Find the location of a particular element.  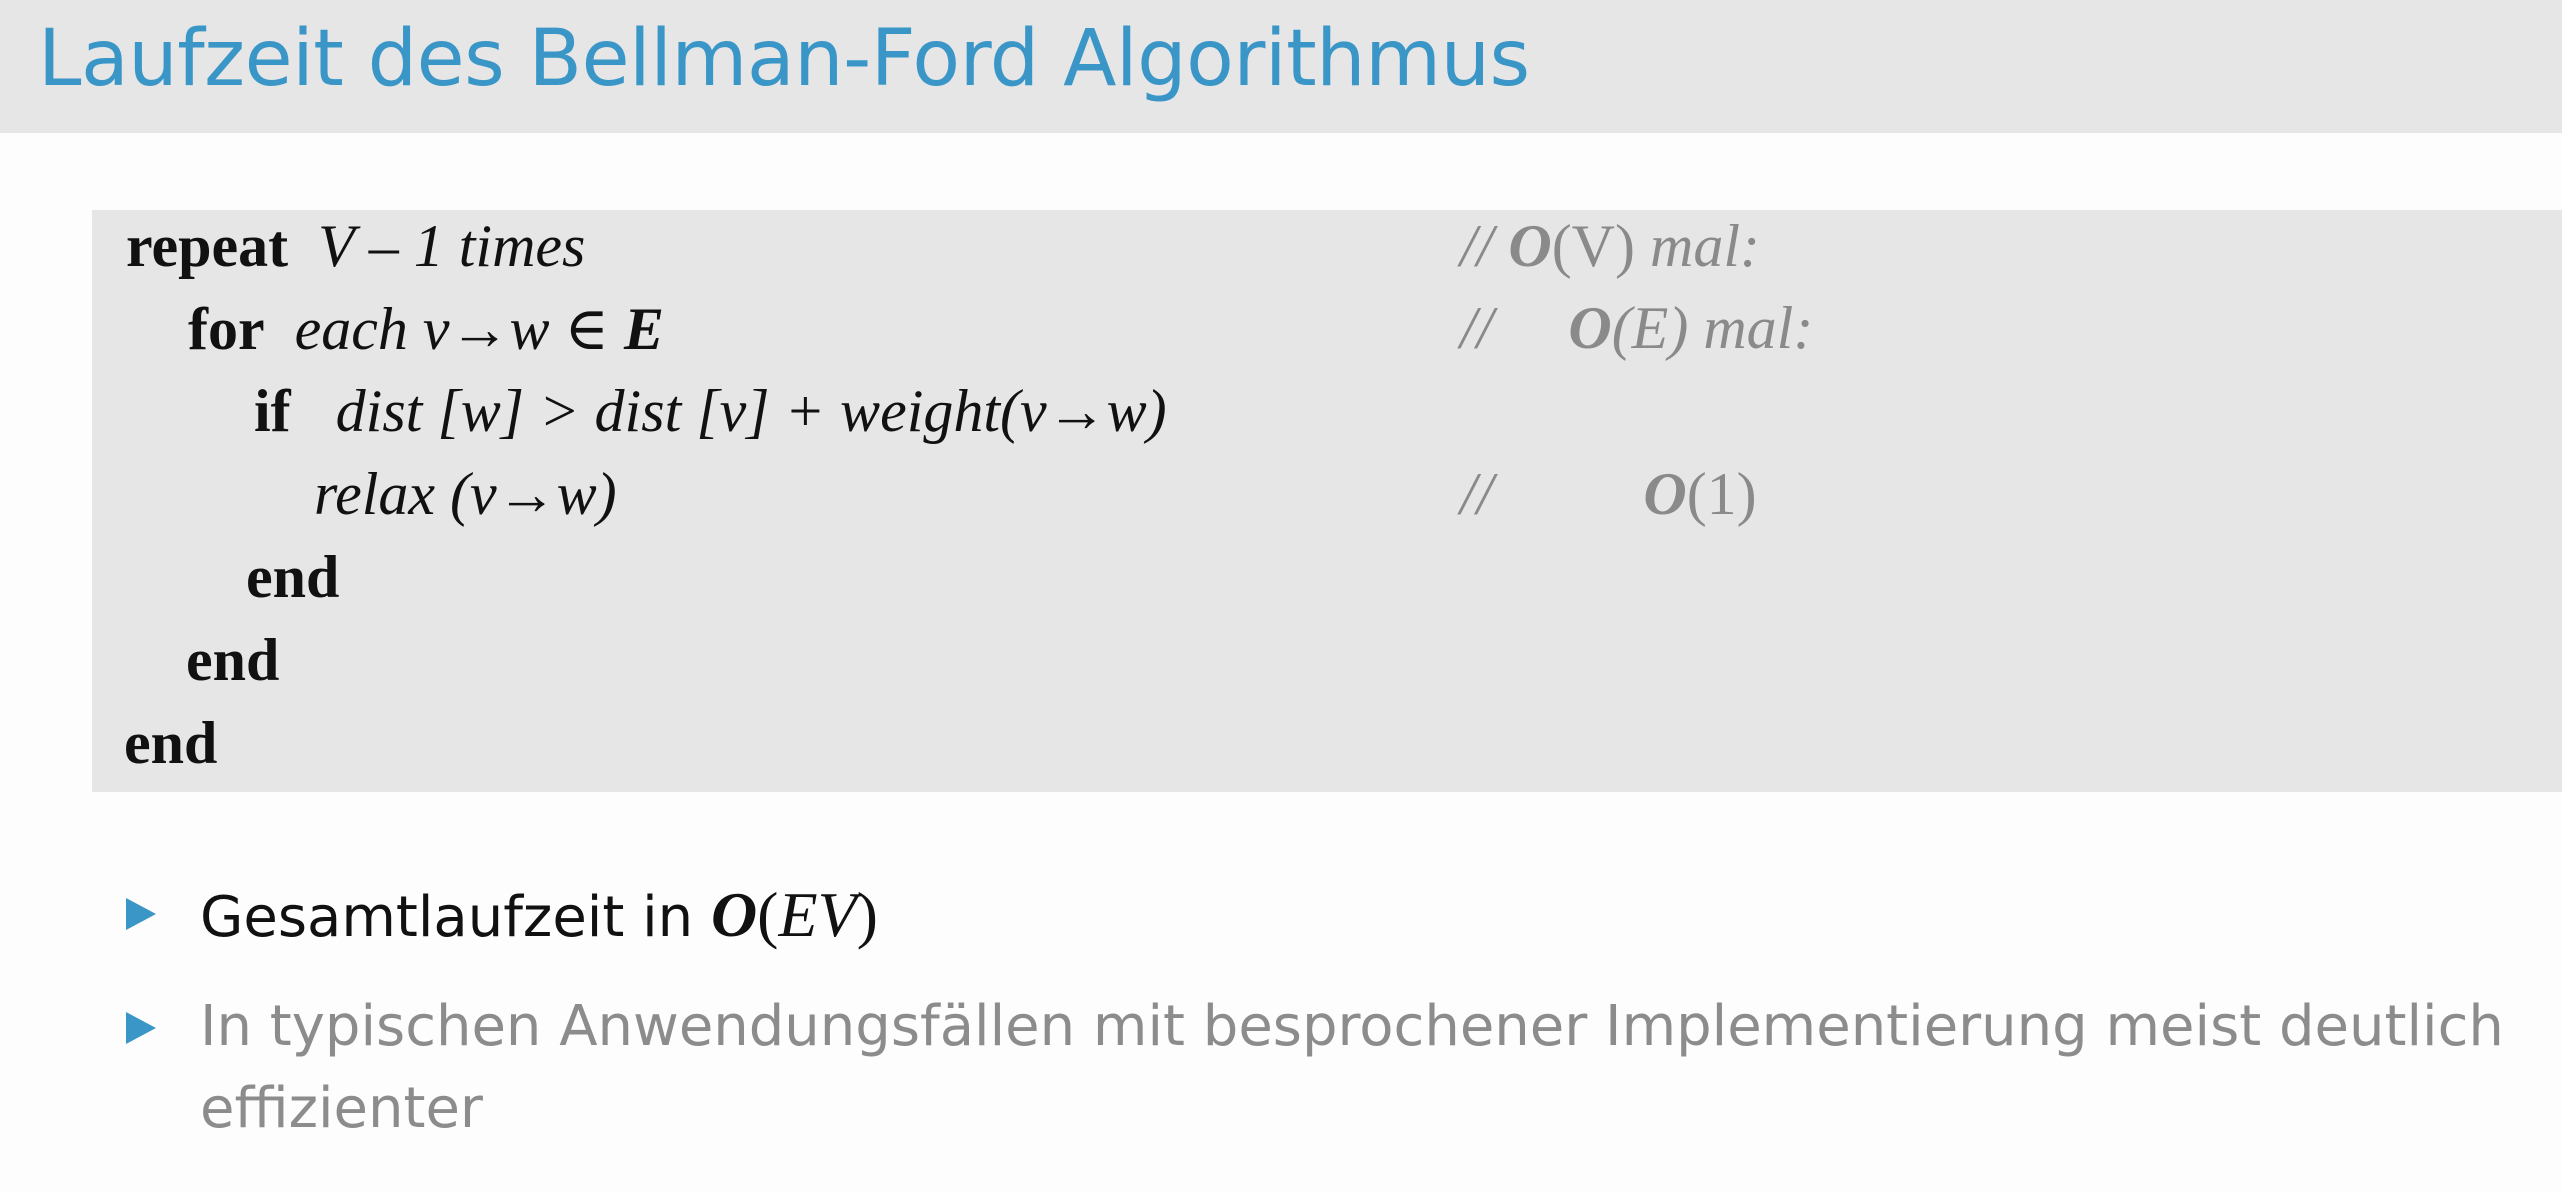

relax-call: relax (v→w) is located at coordinates (465, 494).